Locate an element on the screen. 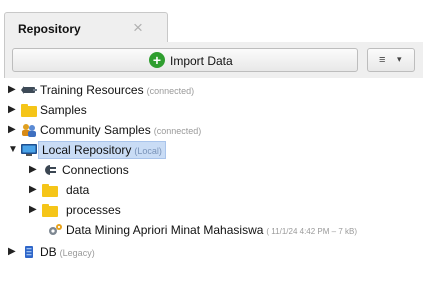 The image size is (423, 295). tree-item-label: Community Samples is located at coordinates (95, 130).